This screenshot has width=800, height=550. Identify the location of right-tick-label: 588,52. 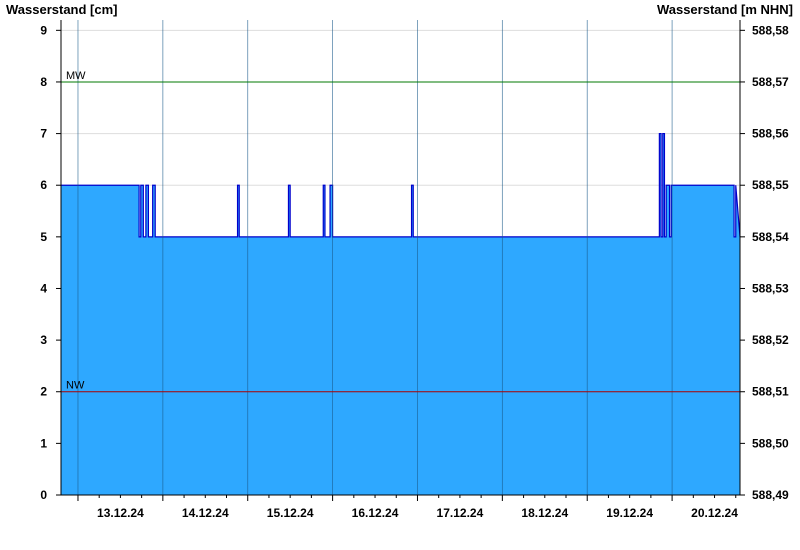
(770, 340).